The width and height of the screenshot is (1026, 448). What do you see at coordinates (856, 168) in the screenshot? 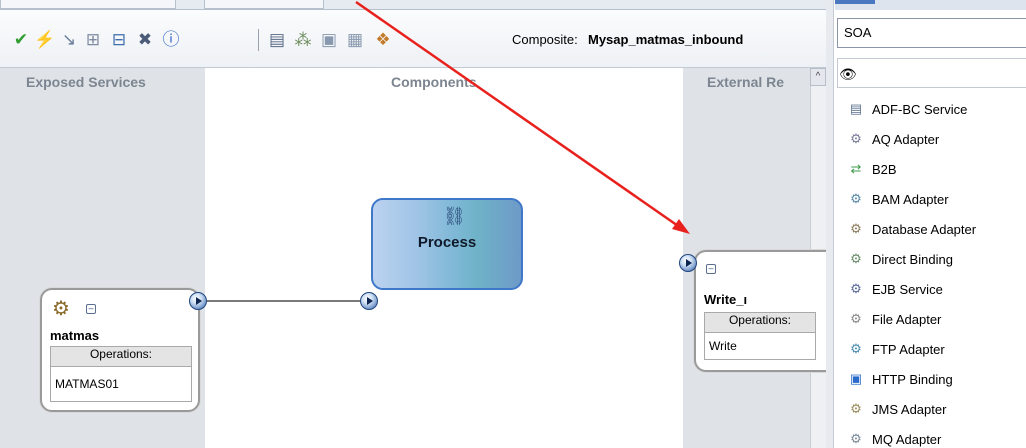
I see `b2b-icon: ⇄` at bounding box center [856, 168].